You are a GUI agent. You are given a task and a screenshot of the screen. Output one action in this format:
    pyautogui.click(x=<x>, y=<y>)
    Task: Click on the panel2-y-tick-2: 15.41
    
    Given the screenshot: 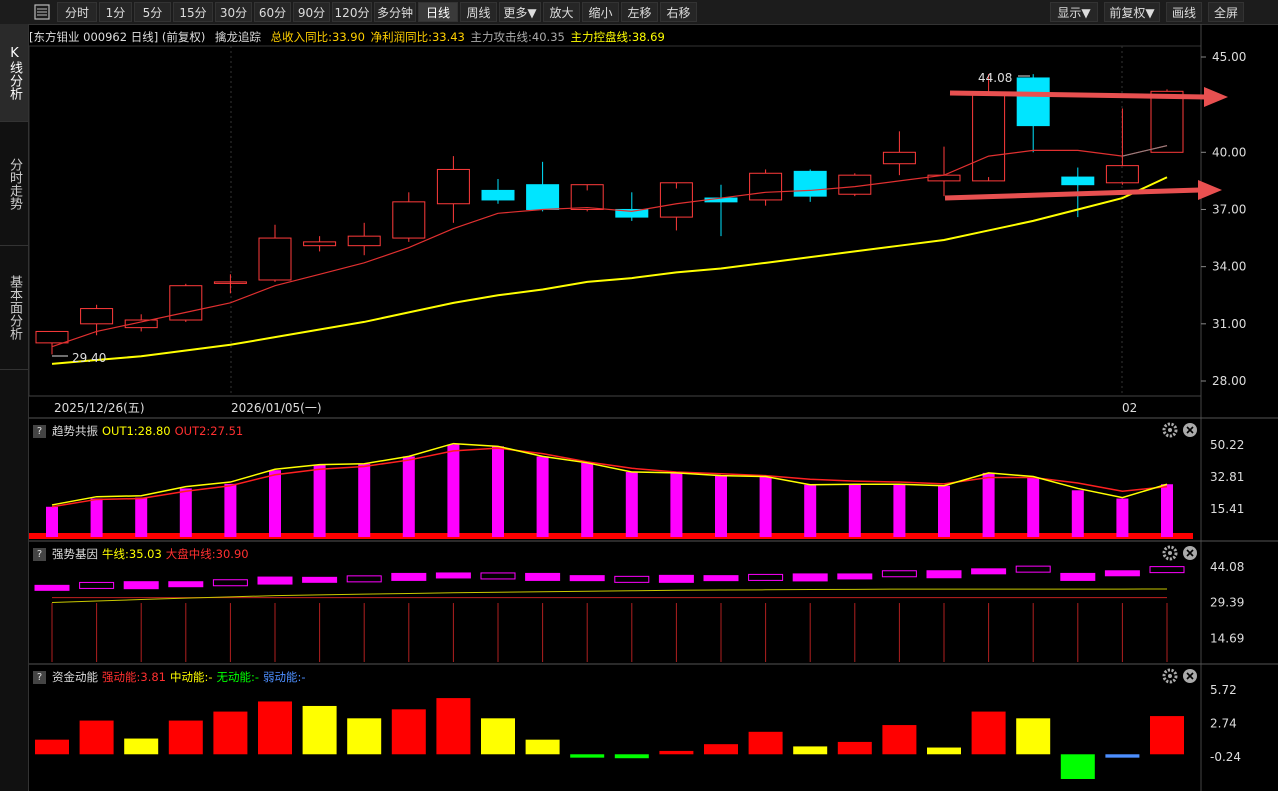 What is the action you would take?
    pyautogui.click(x=1227, y=509)
    